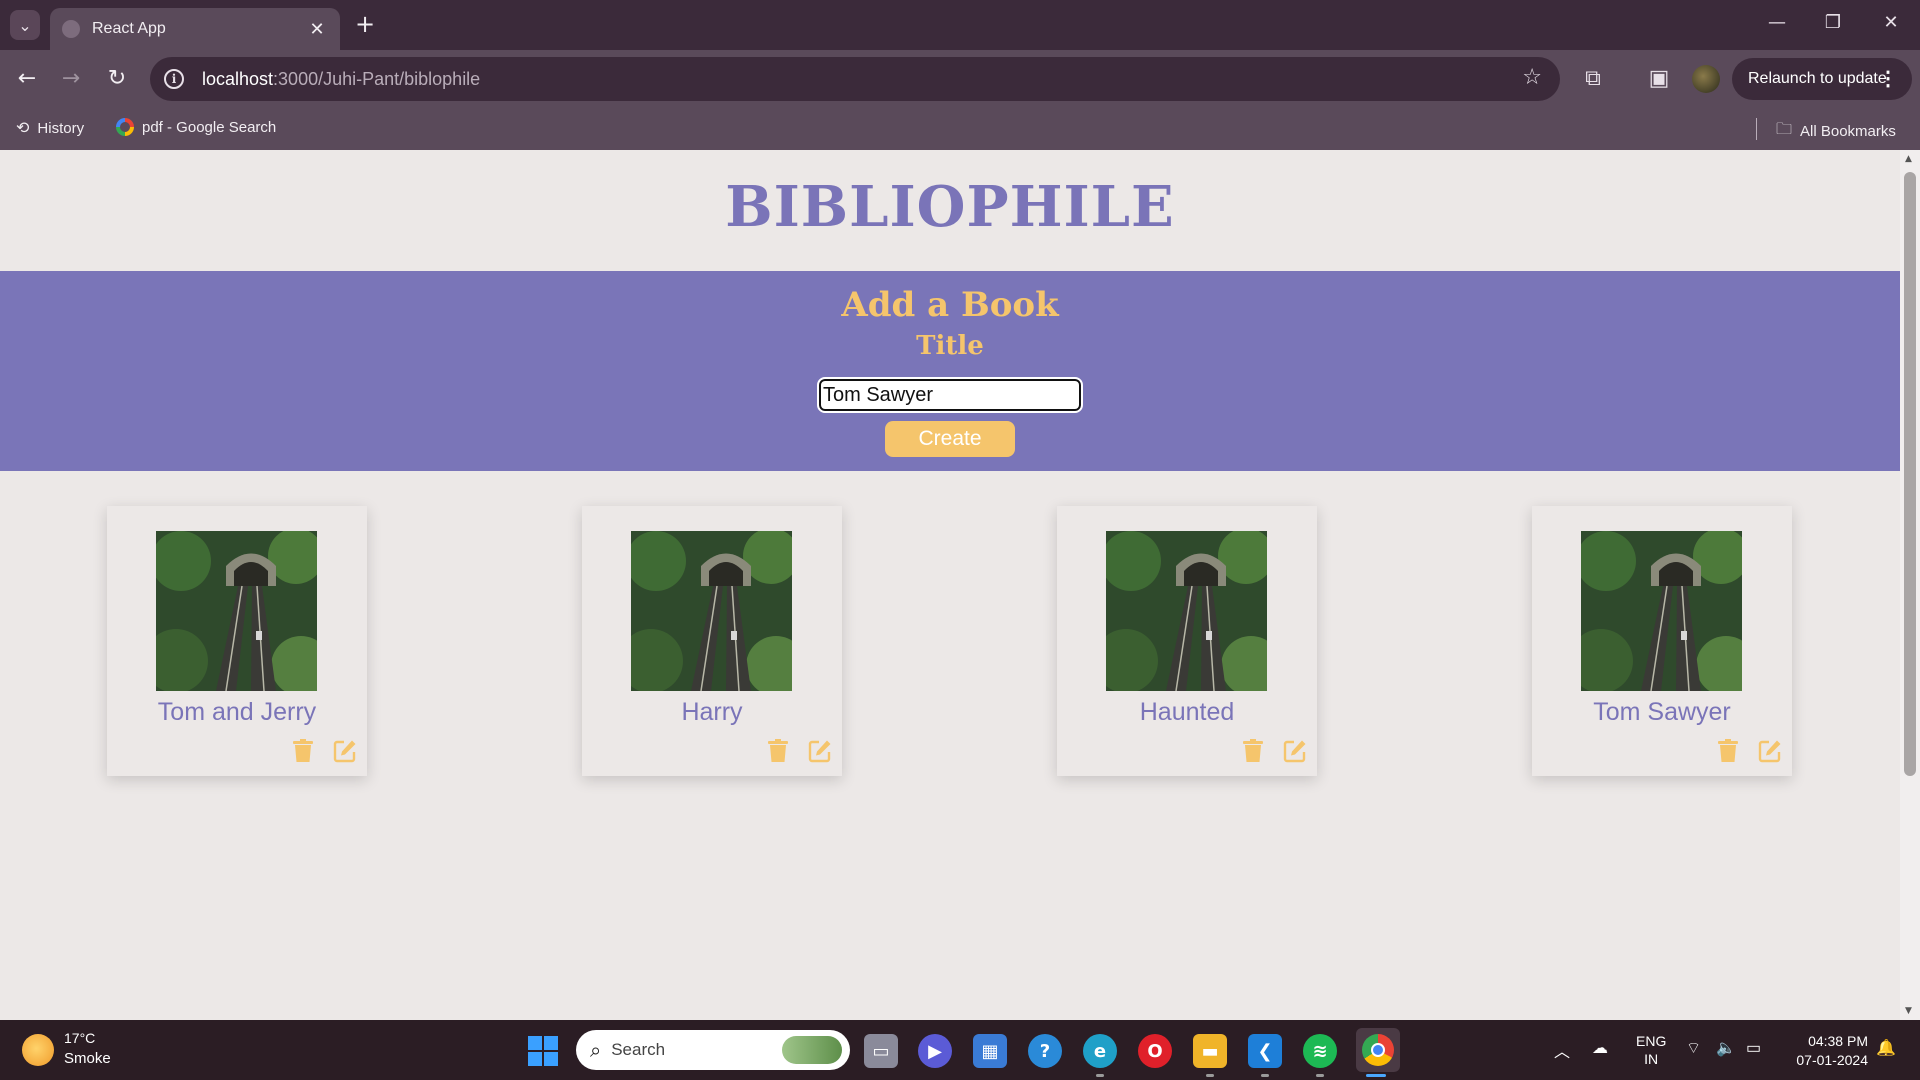 This screenshot has width=1920, height=1080. I want to click on back-button: ←, so click(27, 79).